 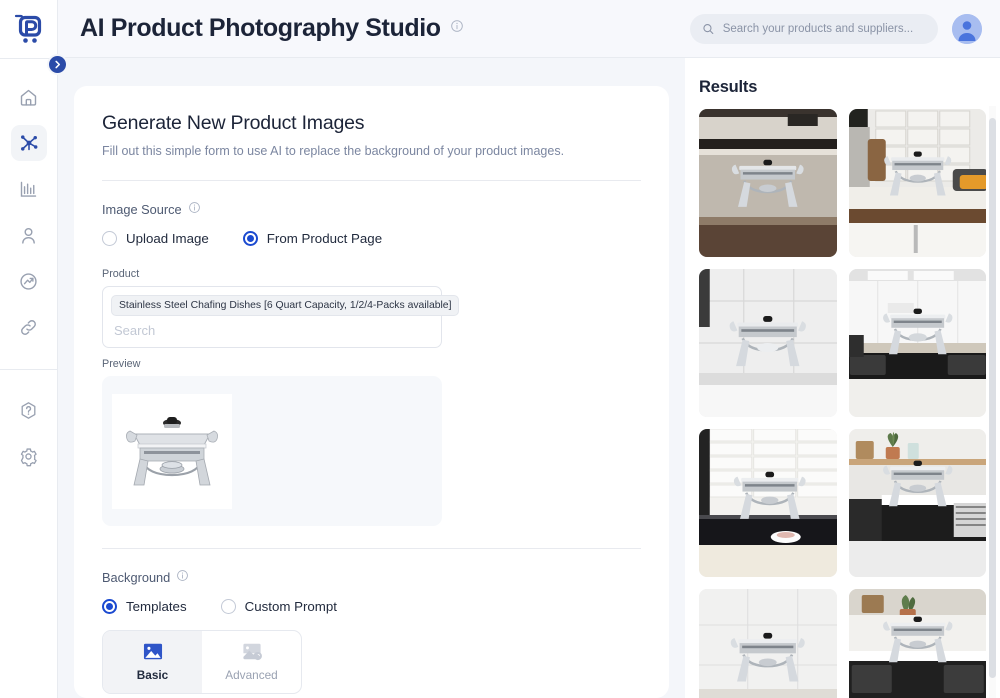 What do you see at coordinates (152, 651) in the screenshot?
I see `image-icon` at bounding box center [152, 651].